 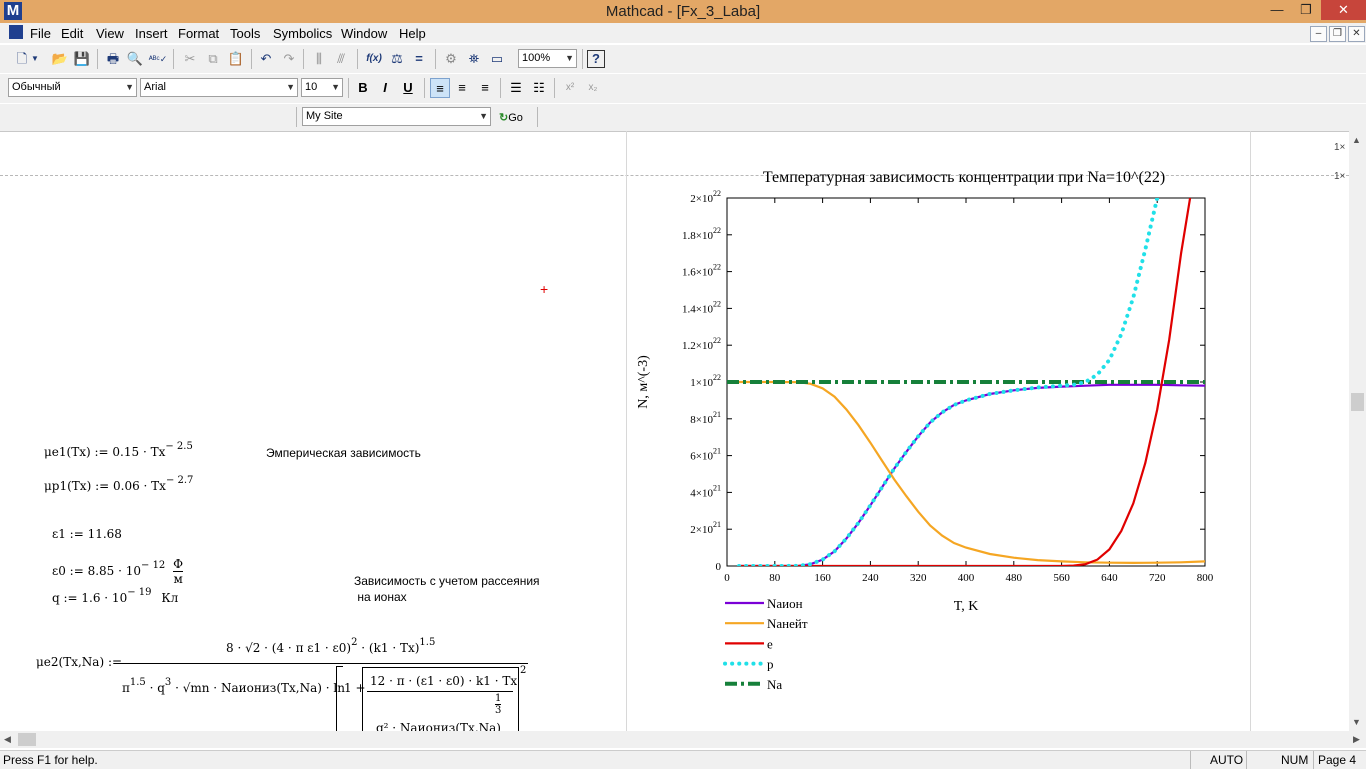 What do you see at coordinates (1340, 147) in the screenshot?
I see `margin-marker: 1×` at bounding box center [1340, 147].